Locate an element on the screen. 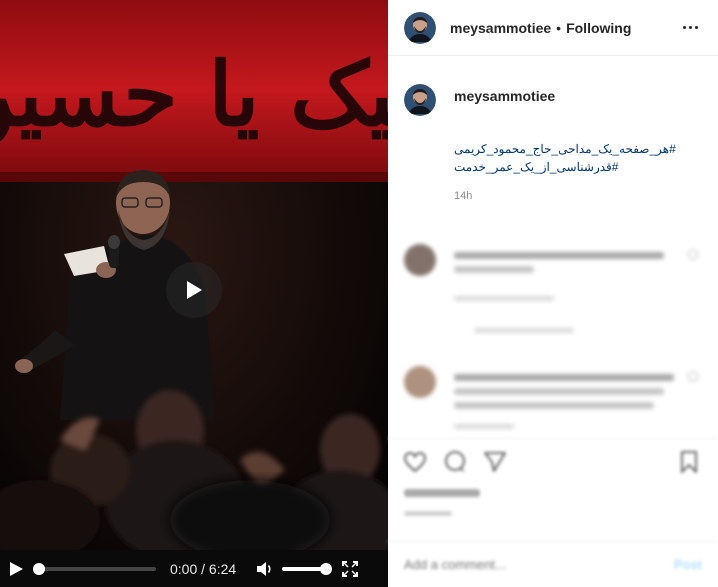 Image resolution: width=718 pixels, height=587 pixels. likes-count is located at coordinates (442, 493).